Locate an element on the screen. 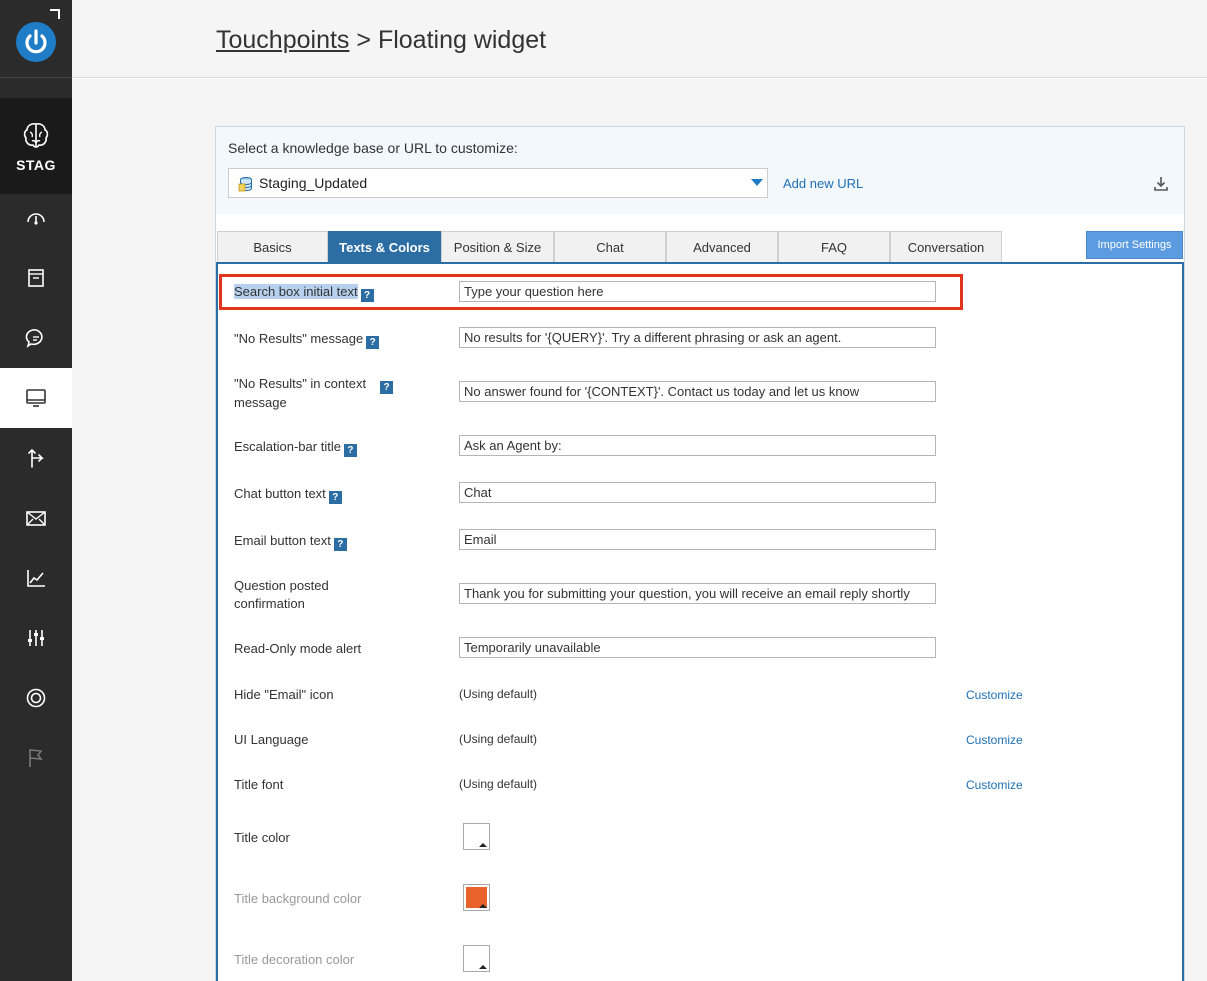 The image size is (1207, 981). add-new-url-link: Add new URL is located at coordinates (823, 183).